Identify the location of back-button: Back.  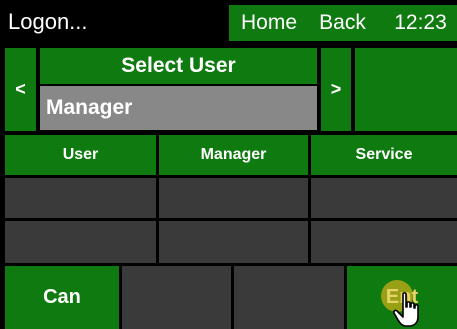
(342, 23).